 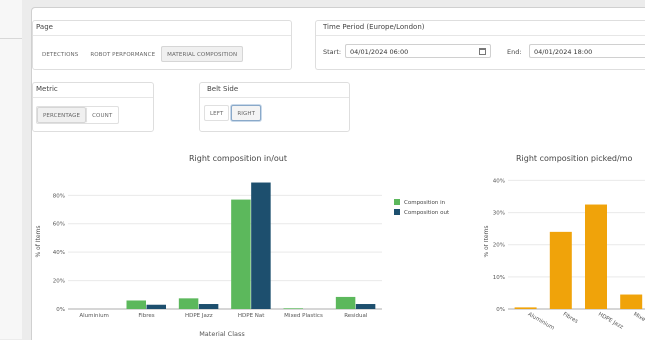 What do you see at coordinates (332, 52) in the screenshot?
I see `start-label: Start:` at bounding box center [332, 52].